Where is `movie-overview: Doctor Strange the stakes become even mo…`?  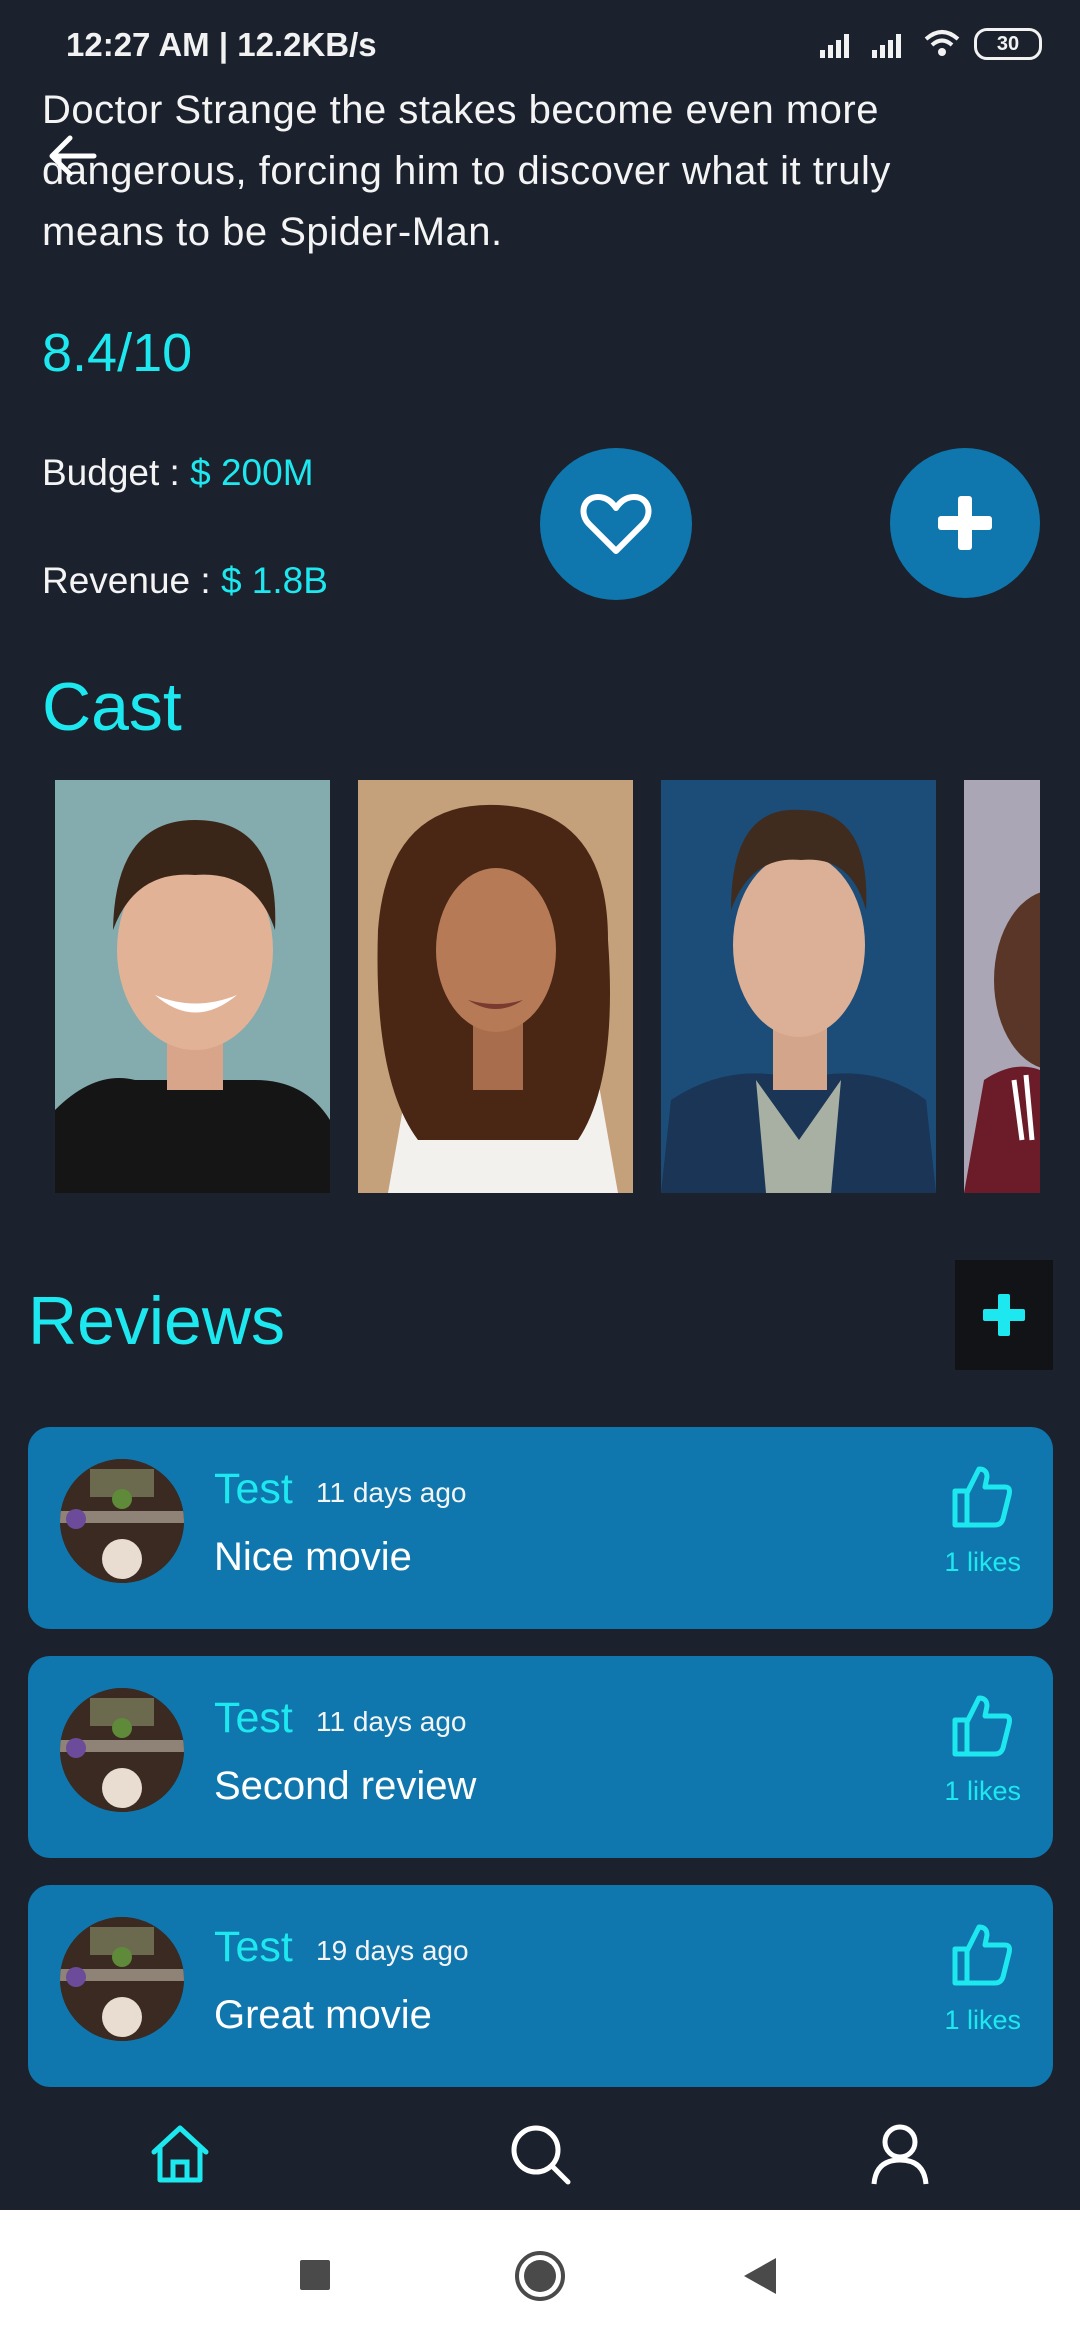
movie-overview: Doctor Strange the stakes become even mo… is located at coordinates (466, 171).